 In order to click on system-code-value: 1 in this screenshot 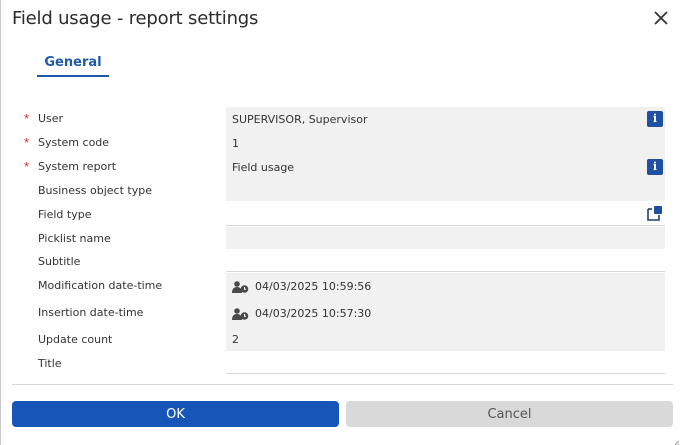, I will do `click(235, 143)`.